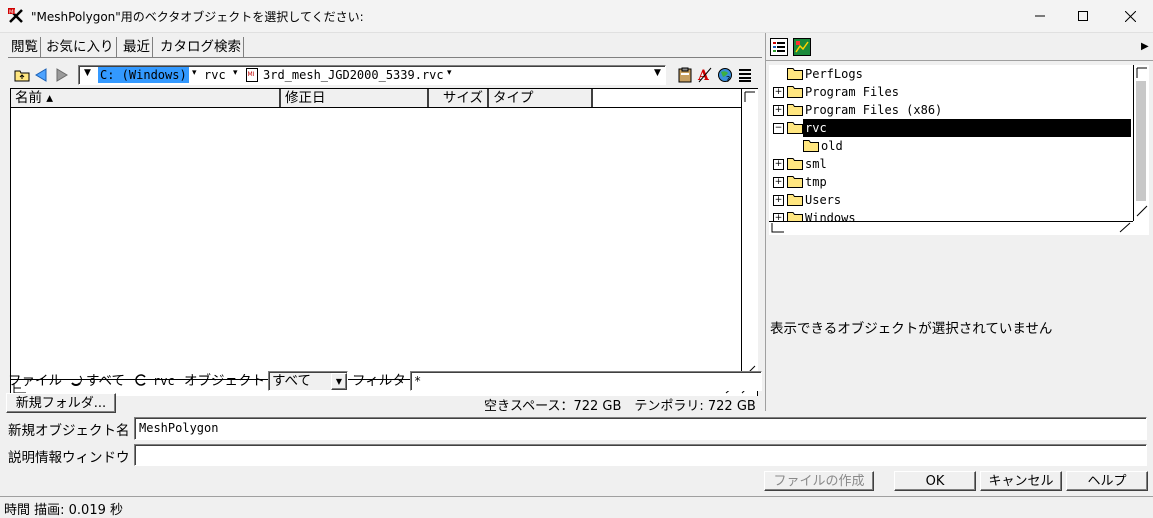 This screenshot has width=1153, height=518. I want to click on path-drive: C: (Windows), so click(143, 75).